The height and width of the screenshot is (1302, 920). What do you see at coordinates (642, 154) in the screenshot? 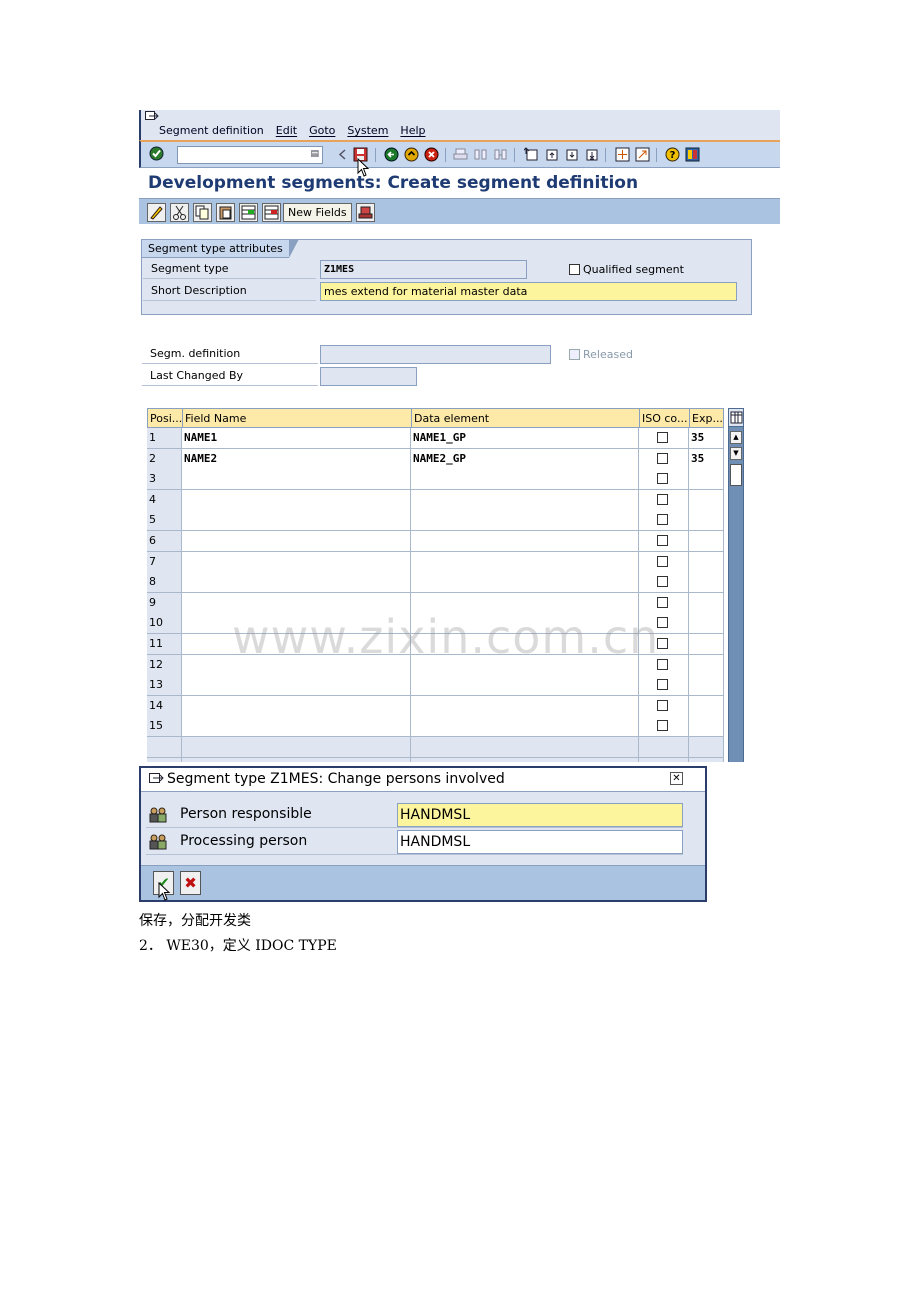
I see `shortcut-icon` at bounding box center [642, 154].